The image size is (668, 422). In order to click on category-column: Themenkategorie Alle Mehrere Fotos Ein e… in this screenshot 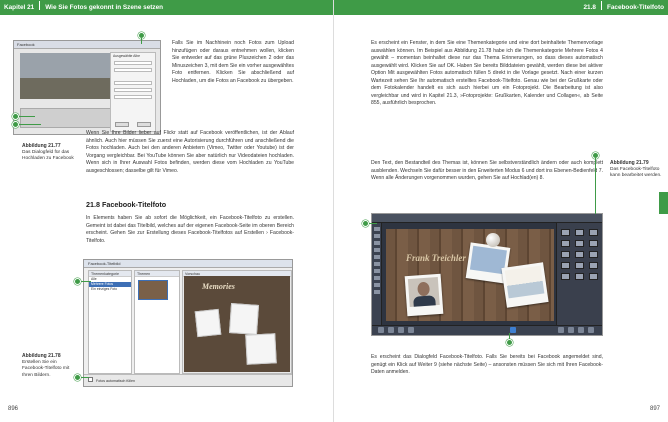, I will do `click(110, 322)`.